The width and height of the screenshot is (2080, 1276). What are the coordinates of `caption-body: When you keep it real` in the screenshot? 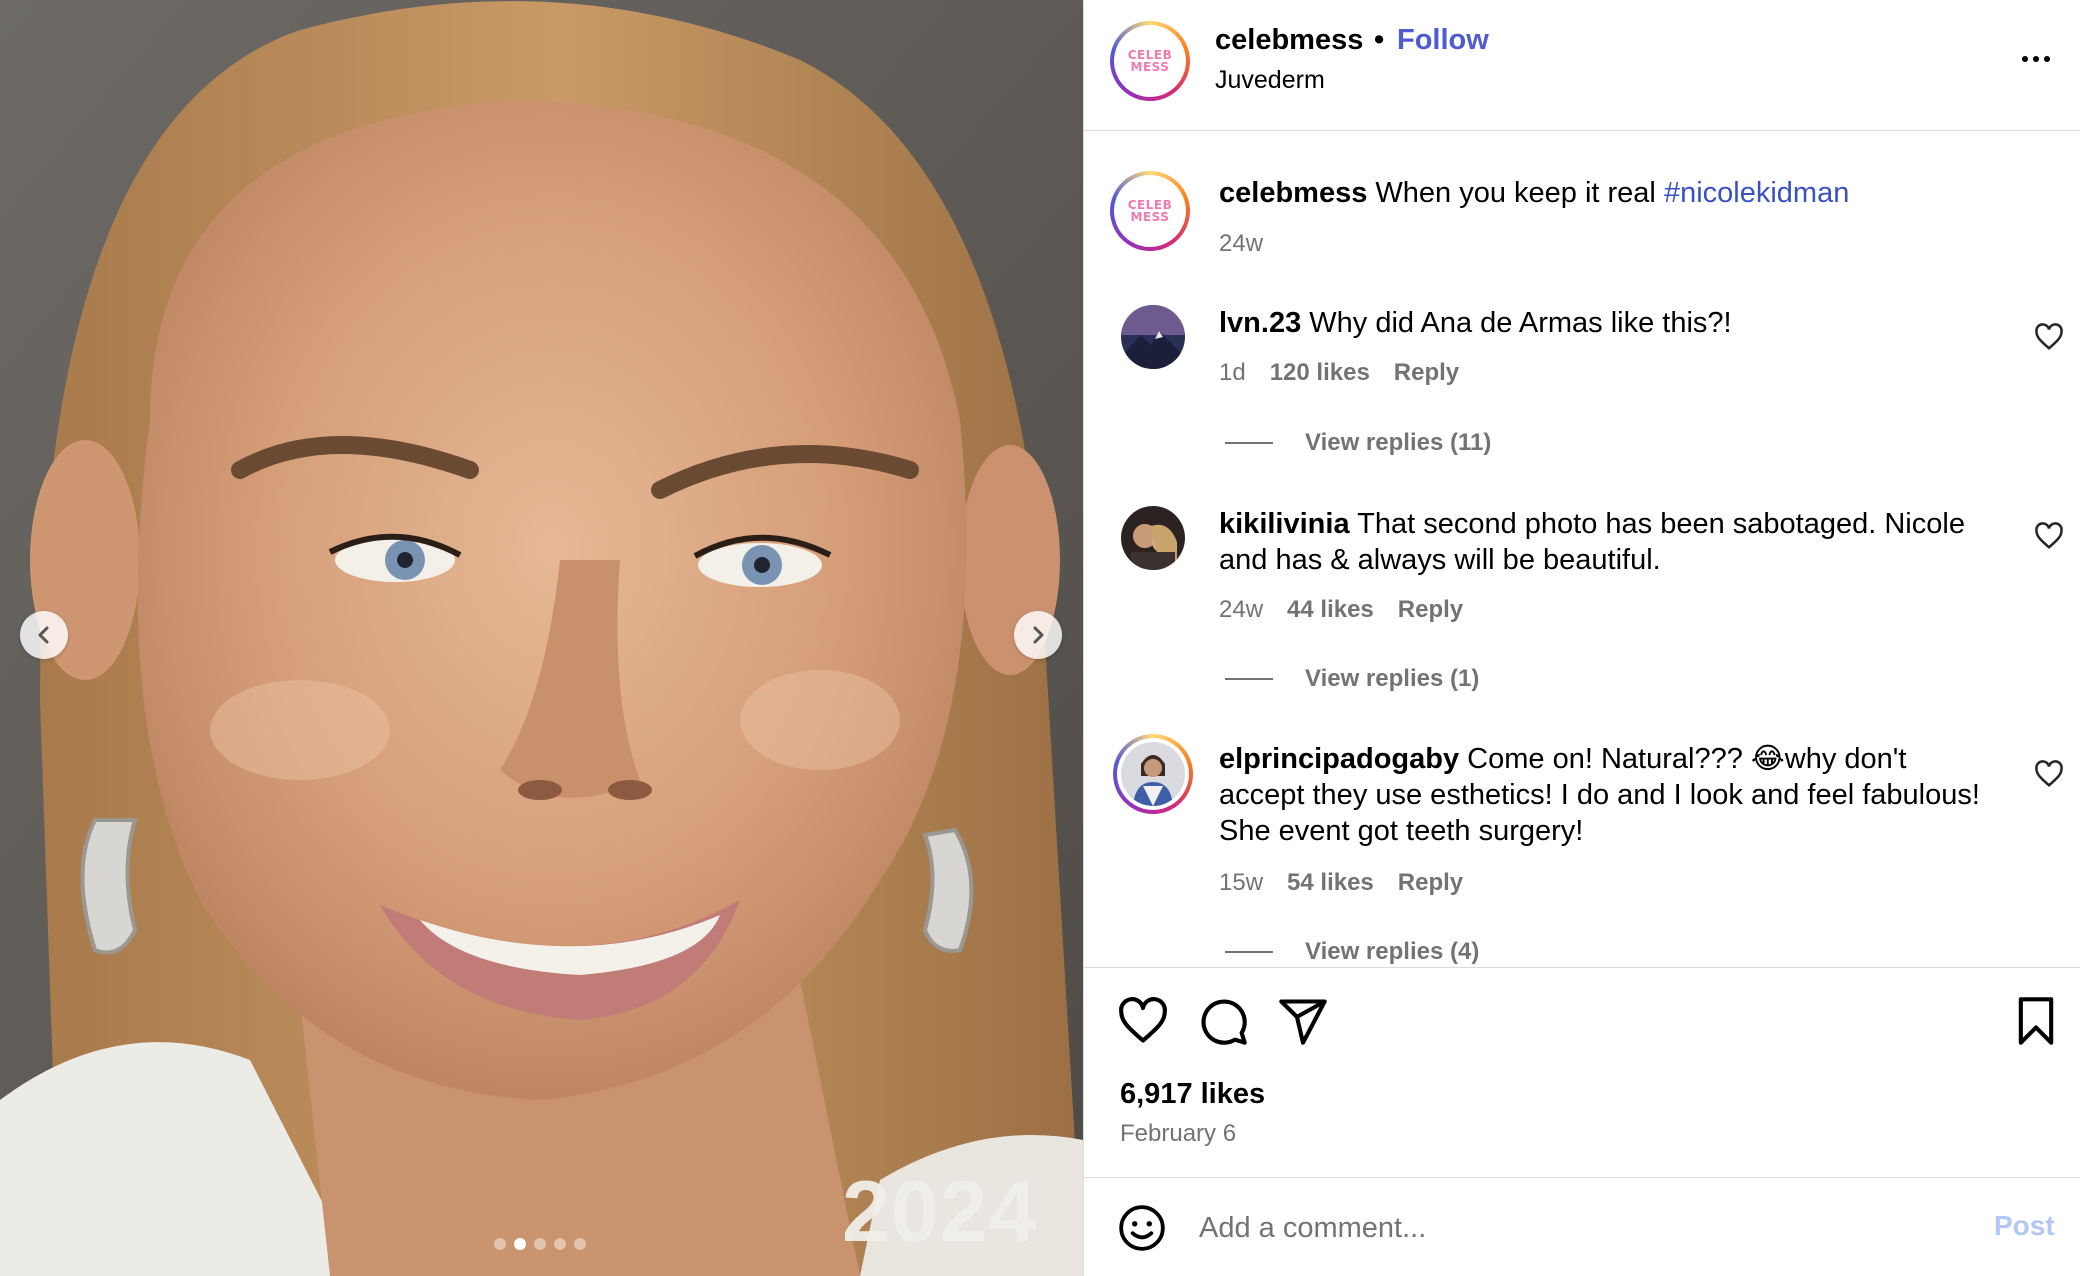 It's located at (1515, 193).